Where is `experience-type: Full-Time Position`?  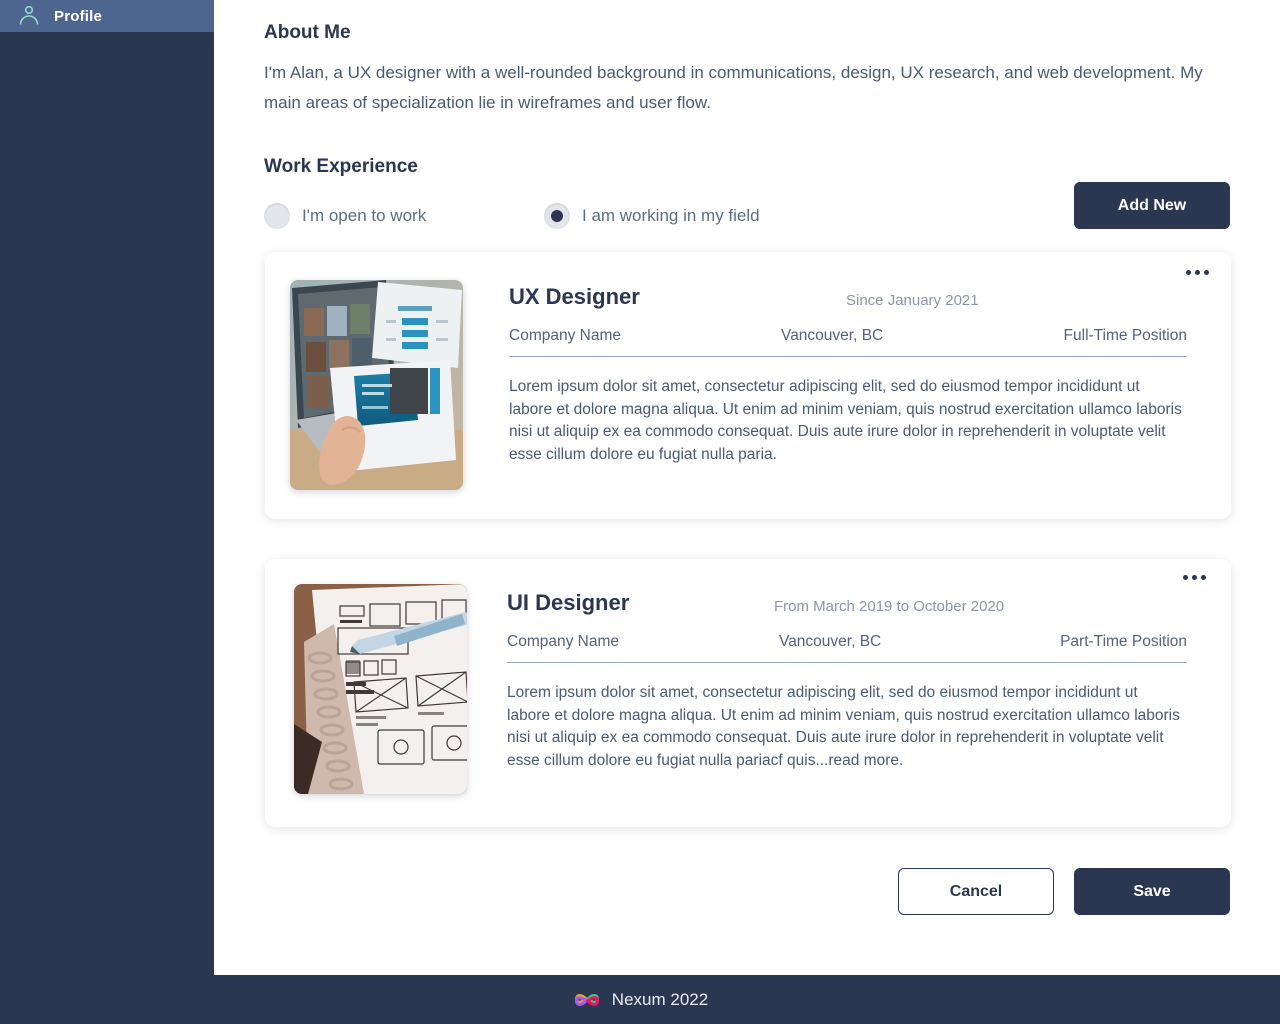 experience-type: Full-Time Position is located at coordinates (1125, 335).